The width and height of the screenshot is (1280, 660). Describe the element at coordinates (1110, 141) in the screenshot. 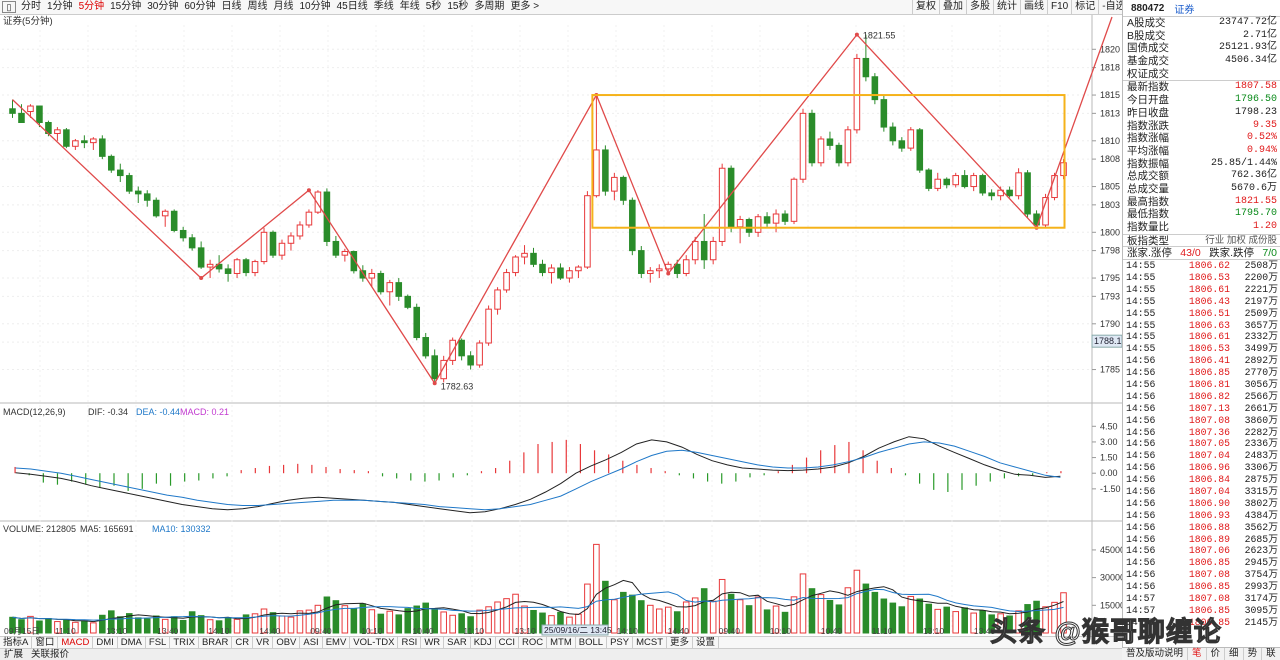

I see `y-tick-label: 1810` at that location.